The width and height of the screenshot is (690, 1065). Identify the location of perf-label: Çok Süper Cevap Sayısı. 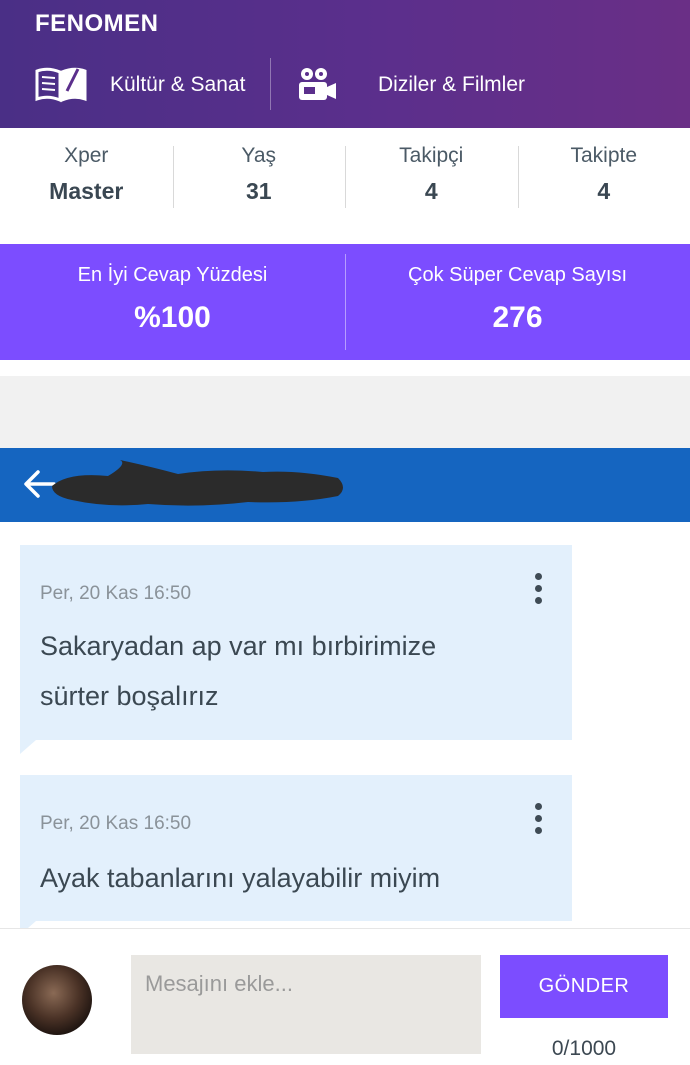
(517, 275).